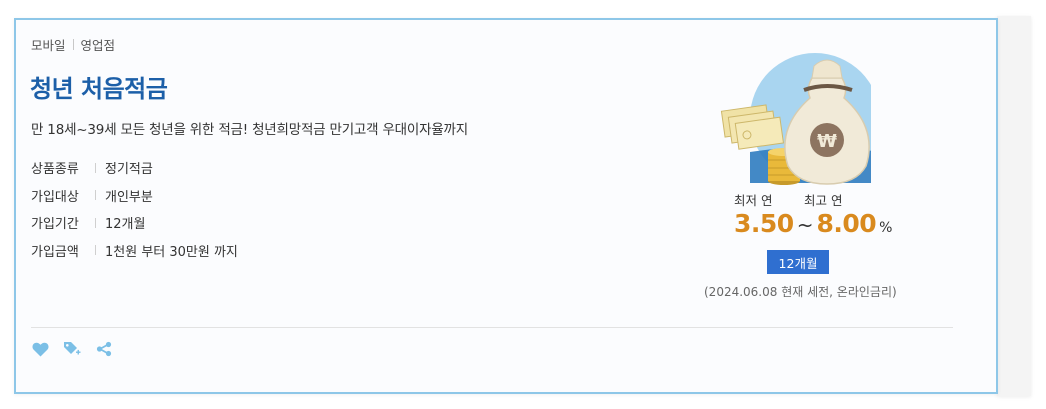 The height and width of the screenshot is (409, 1046). I want to click on info-row-target: 가입대상 개인부분, so click(134, 196).